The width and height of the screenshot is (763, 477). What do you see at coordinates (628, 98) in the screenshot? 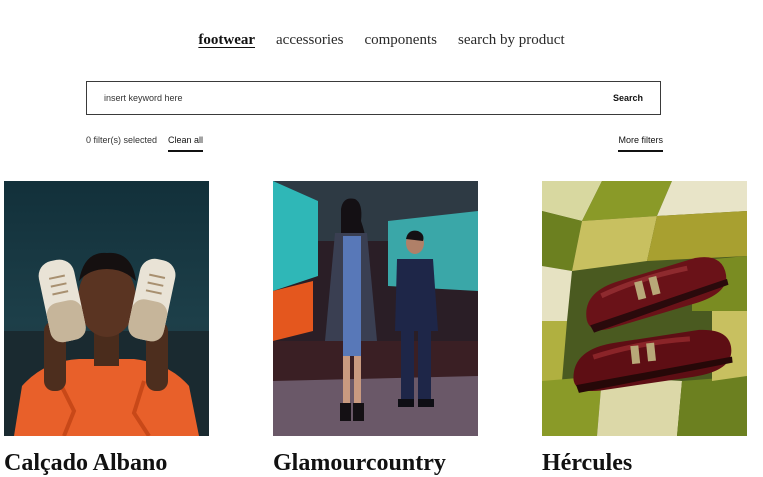
I see `search-button: Search` at bounding box center [628, 98].